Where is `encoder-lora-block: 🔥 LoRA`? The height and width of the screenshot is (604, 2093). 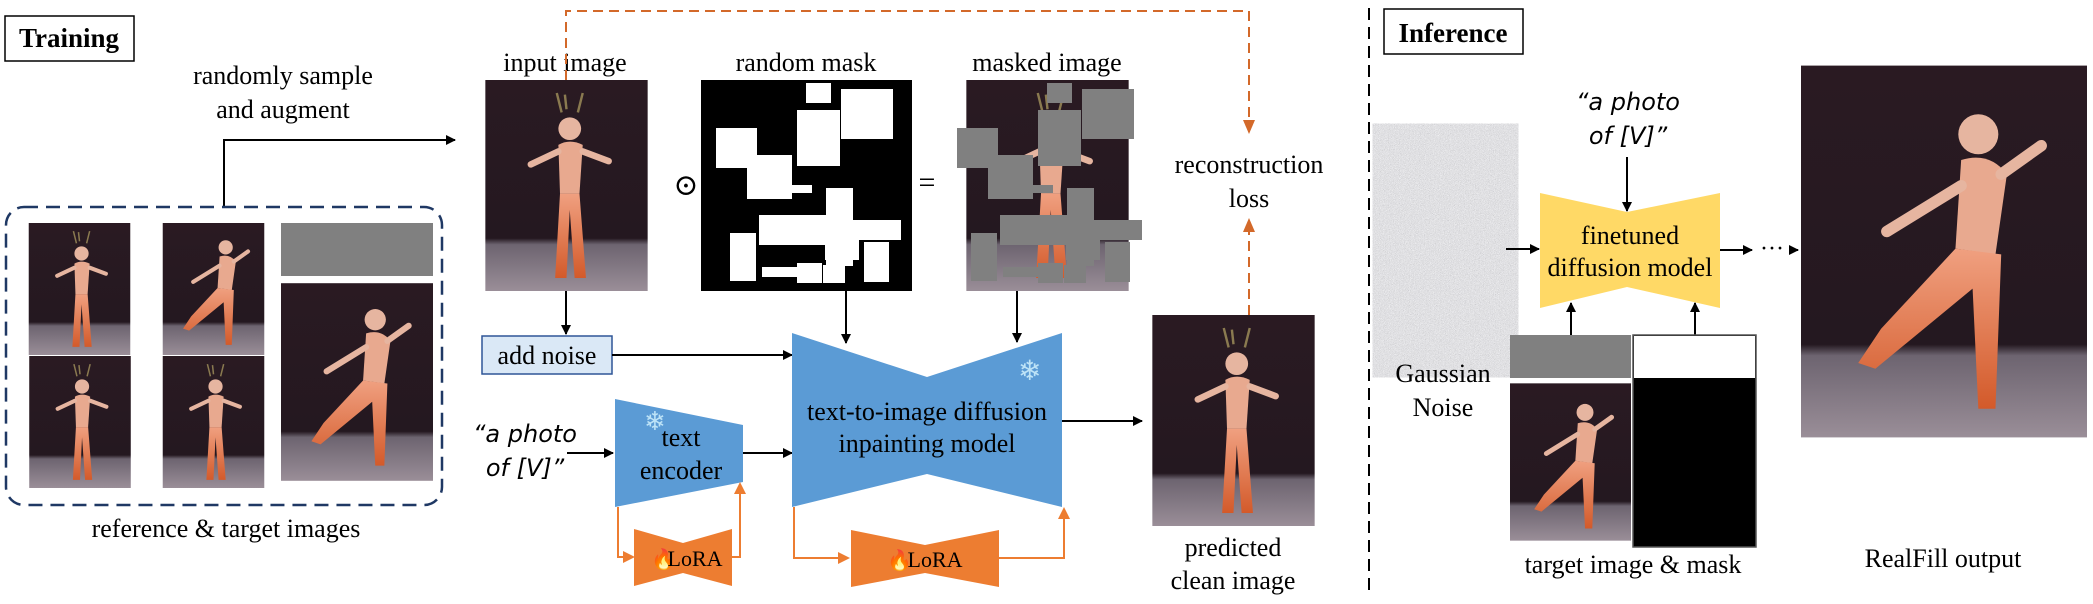 encoder-lora-block: 🔥 LoRA is located at coordinates (683, 557).